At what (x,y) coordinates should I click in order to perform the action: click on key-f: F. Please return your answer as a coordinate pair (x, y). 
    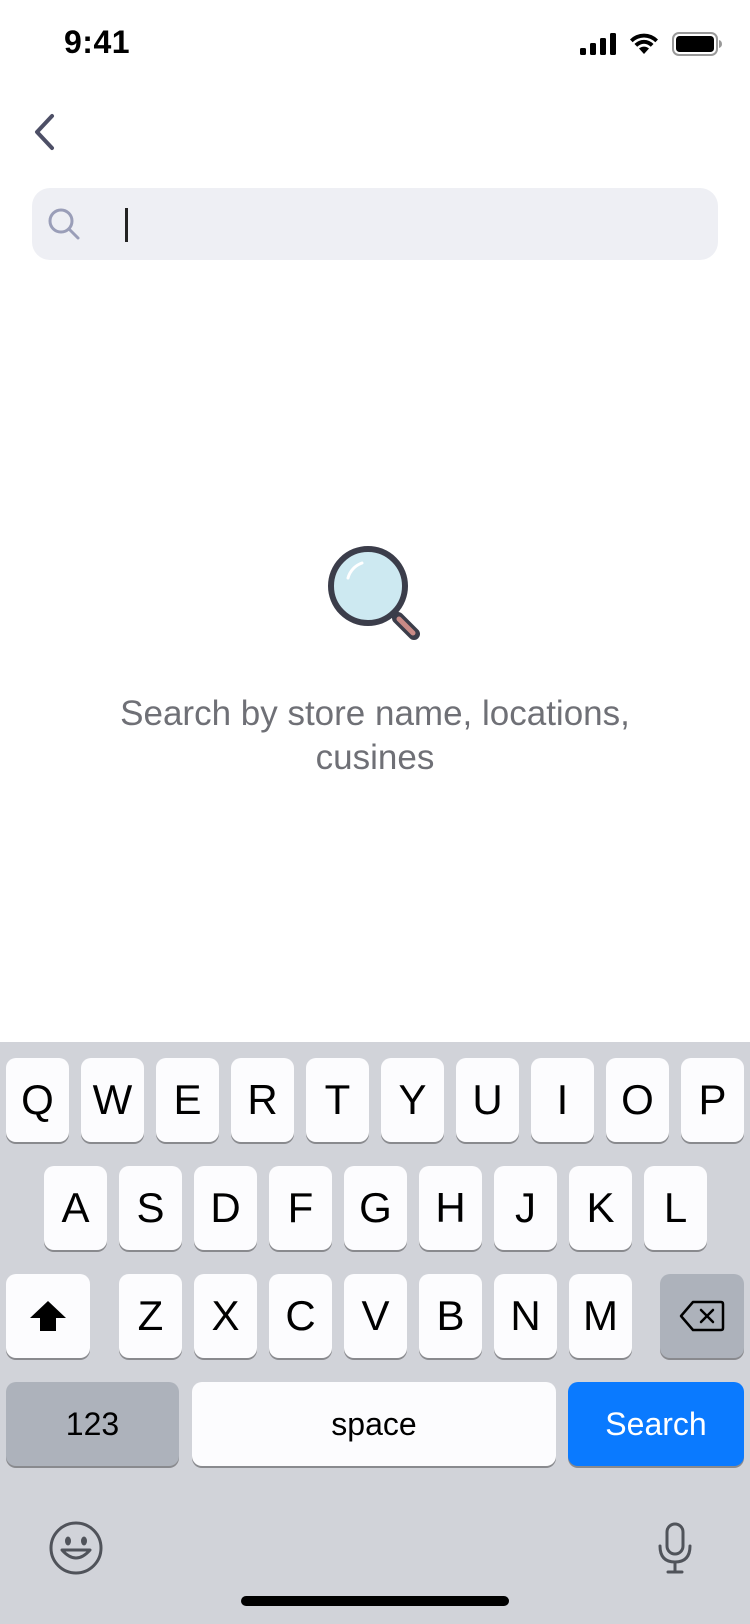
    Looking at the image, I should click on (300, 1208).